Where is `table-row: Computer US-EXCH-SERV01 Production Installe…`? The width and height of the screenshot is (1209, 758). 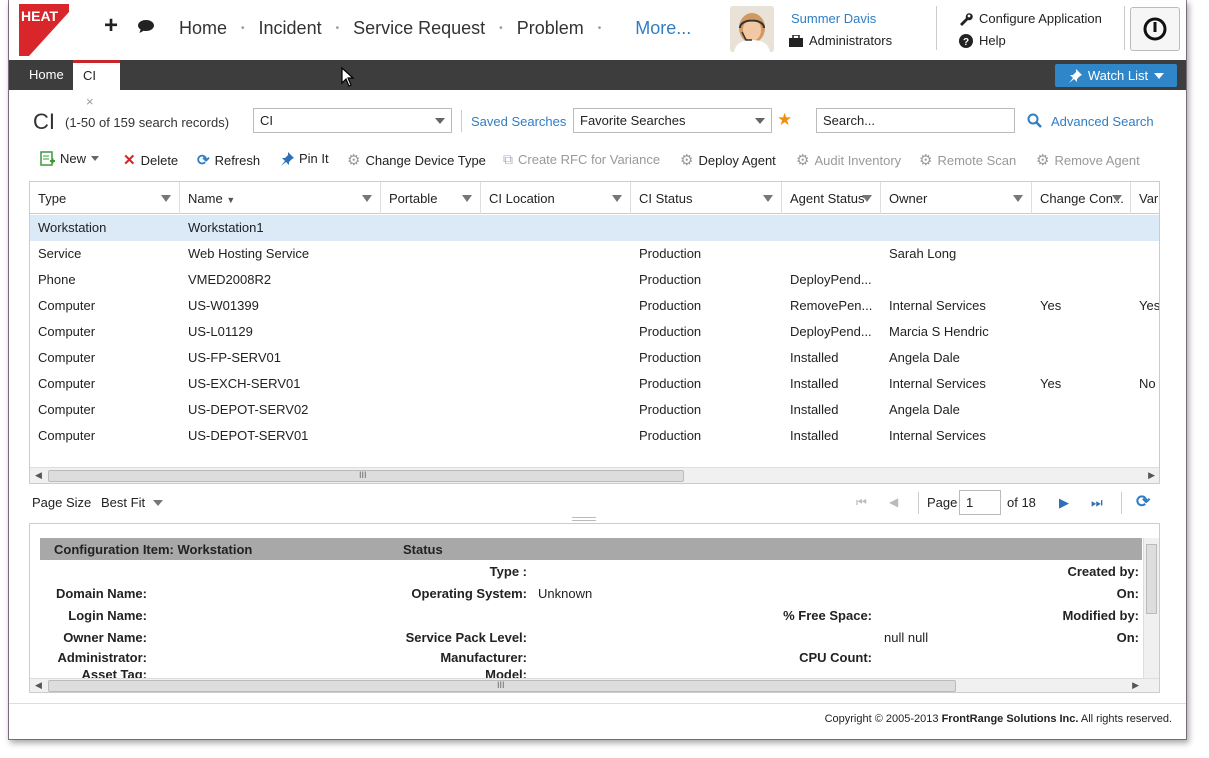 table-row: Computer US-EXCH-SERV01 Production Installe… is located at coordinates (594, 384).